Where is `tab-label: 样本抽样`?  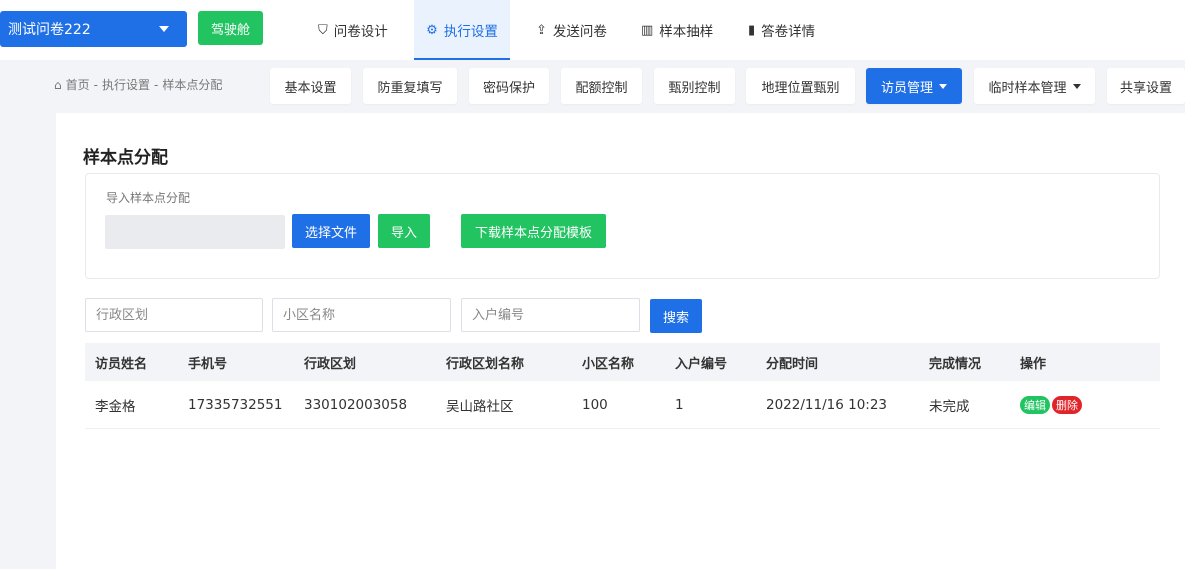 tab-label: 样本抽样 is located at coordinates (686, 32).